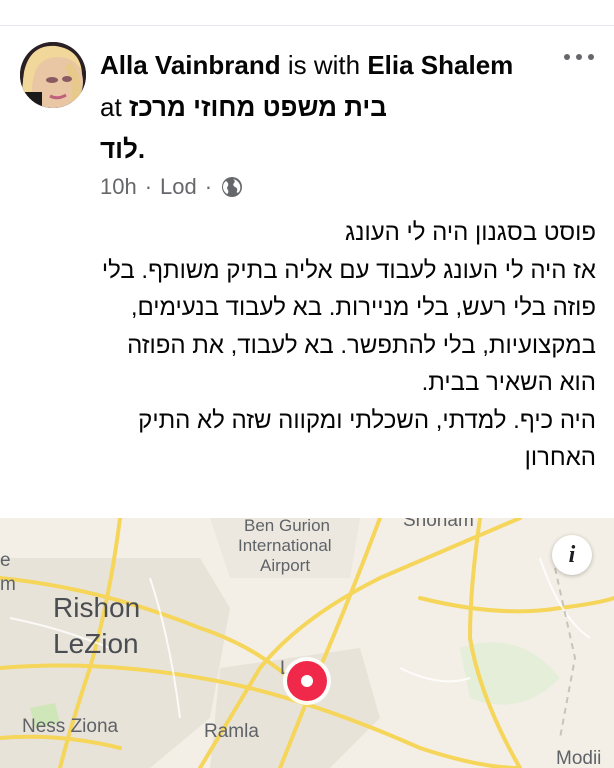  What do you see at coordinates (285, 545) in the screenshot?
I see `map-label-ben-gurion: International` at bounding box center [285, 545].